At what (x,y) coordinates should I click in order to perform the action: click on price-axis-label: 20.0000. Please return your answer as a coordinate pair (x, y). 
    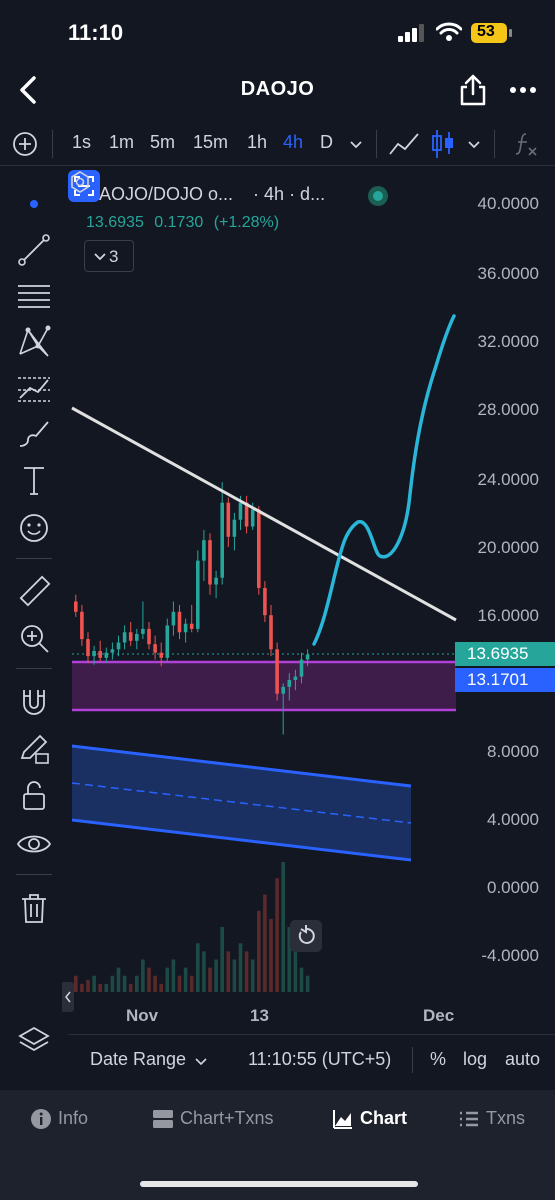
    Looking at the image, I should click on (508, 547).